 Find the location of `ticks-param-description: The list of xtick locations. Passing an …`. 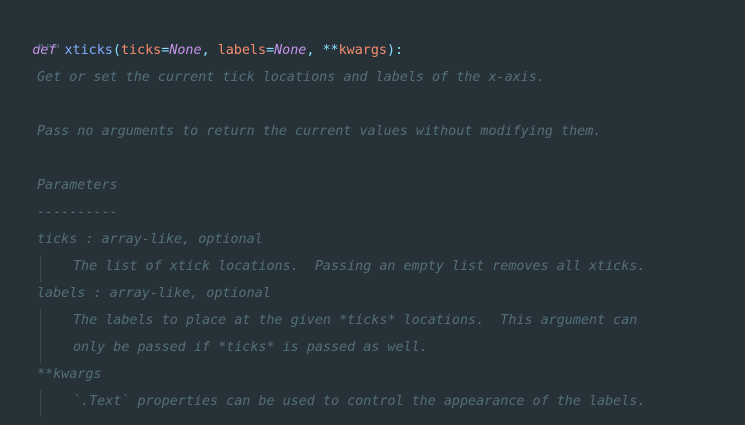

ticks-param-description: The list of xtick locations. Passing an … is located at coordinates (359, 266).